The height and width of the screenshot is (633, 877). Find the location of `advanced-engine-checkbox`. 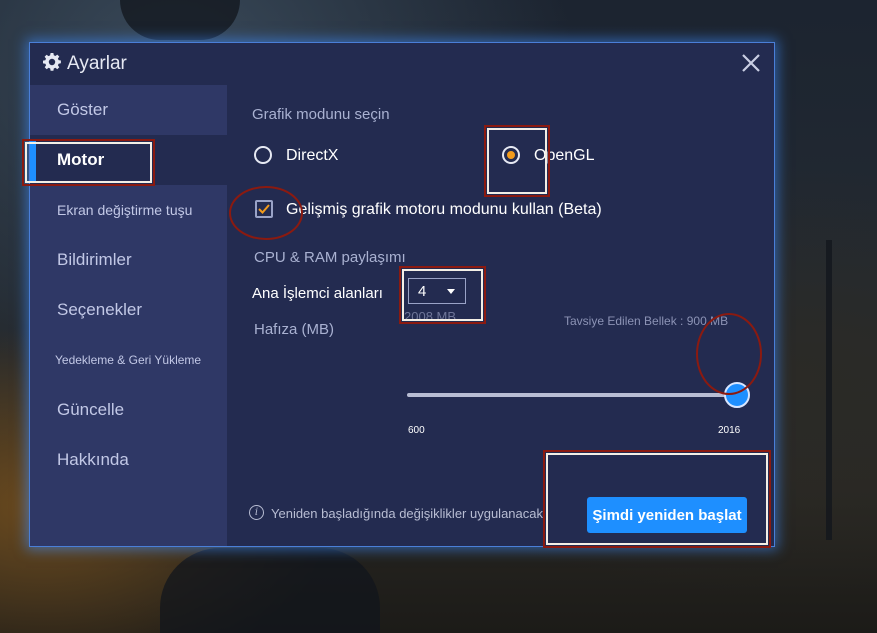

advanced-engine-checkbox is located at coordinates (264, 209).